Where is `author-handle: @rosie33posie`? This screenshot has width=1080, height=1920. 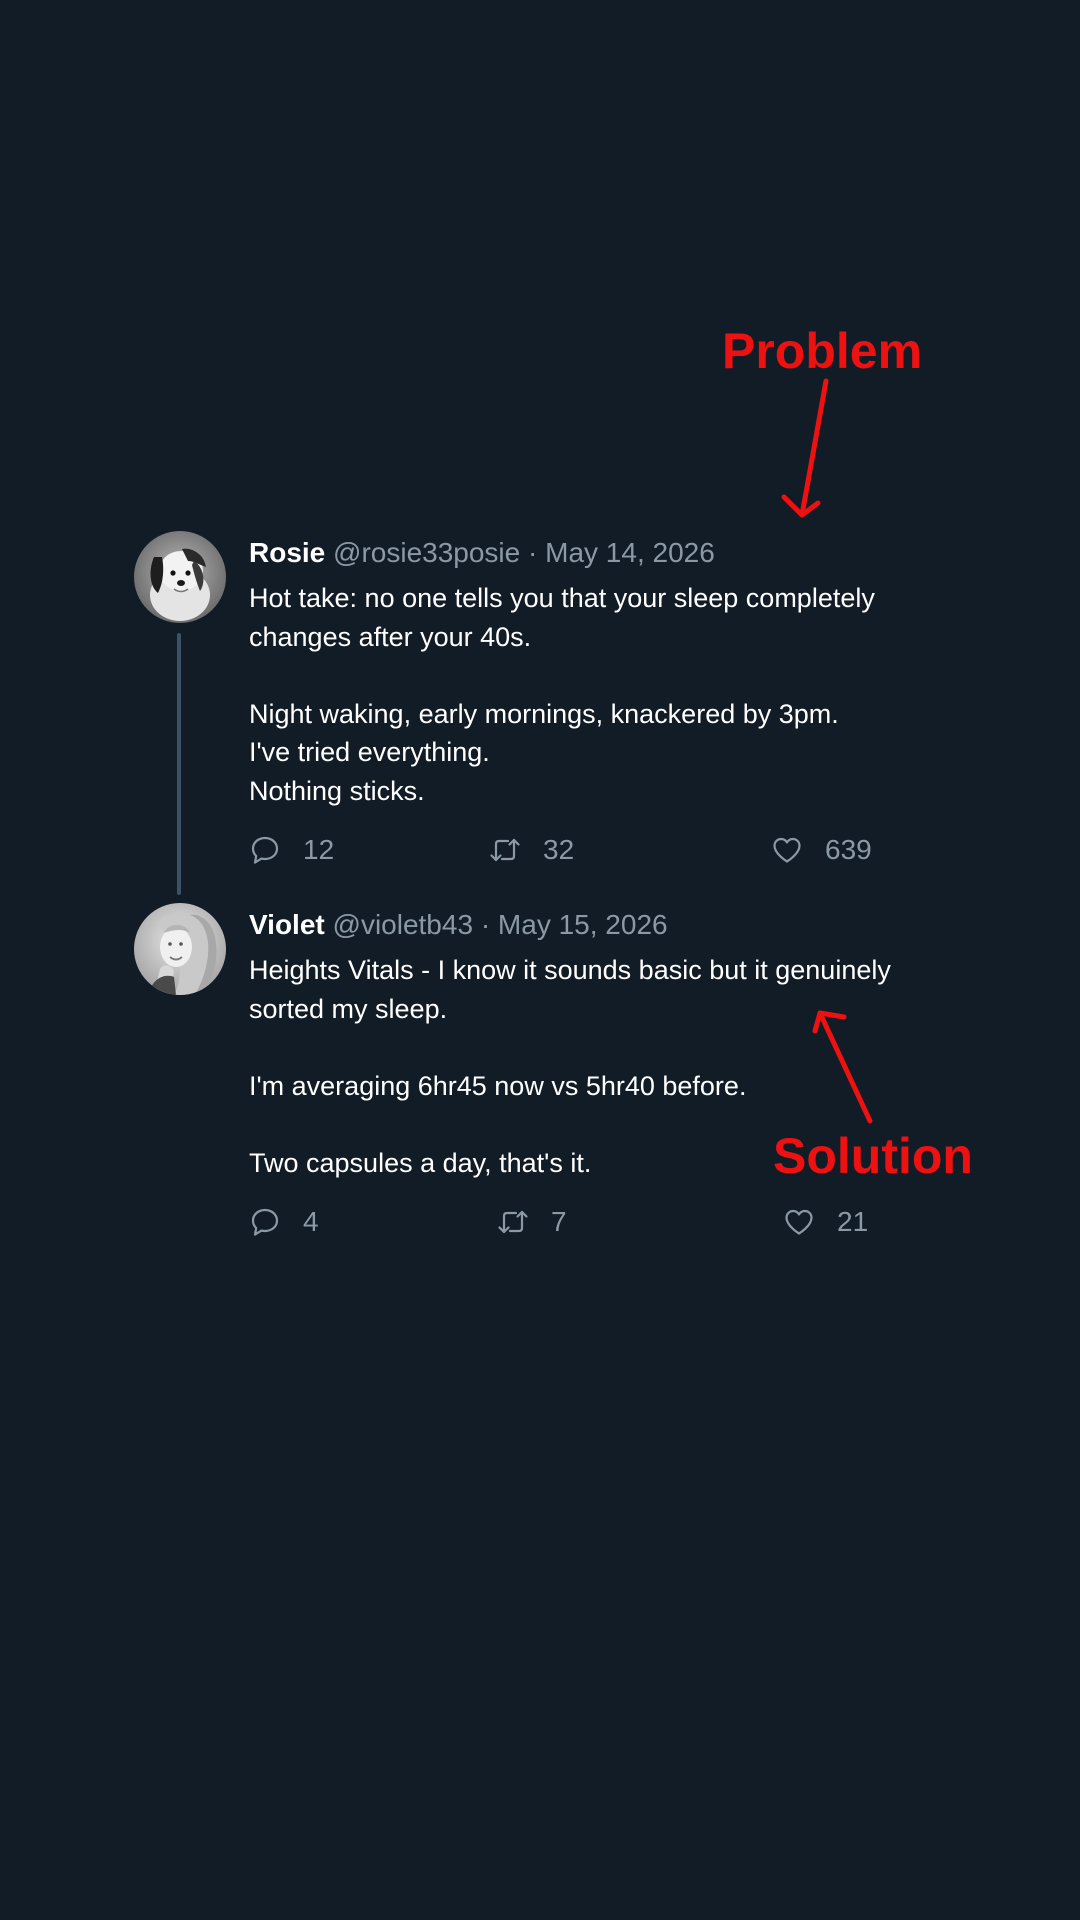
author-handle: @rosie33posie is located at coordinates (426, 552).